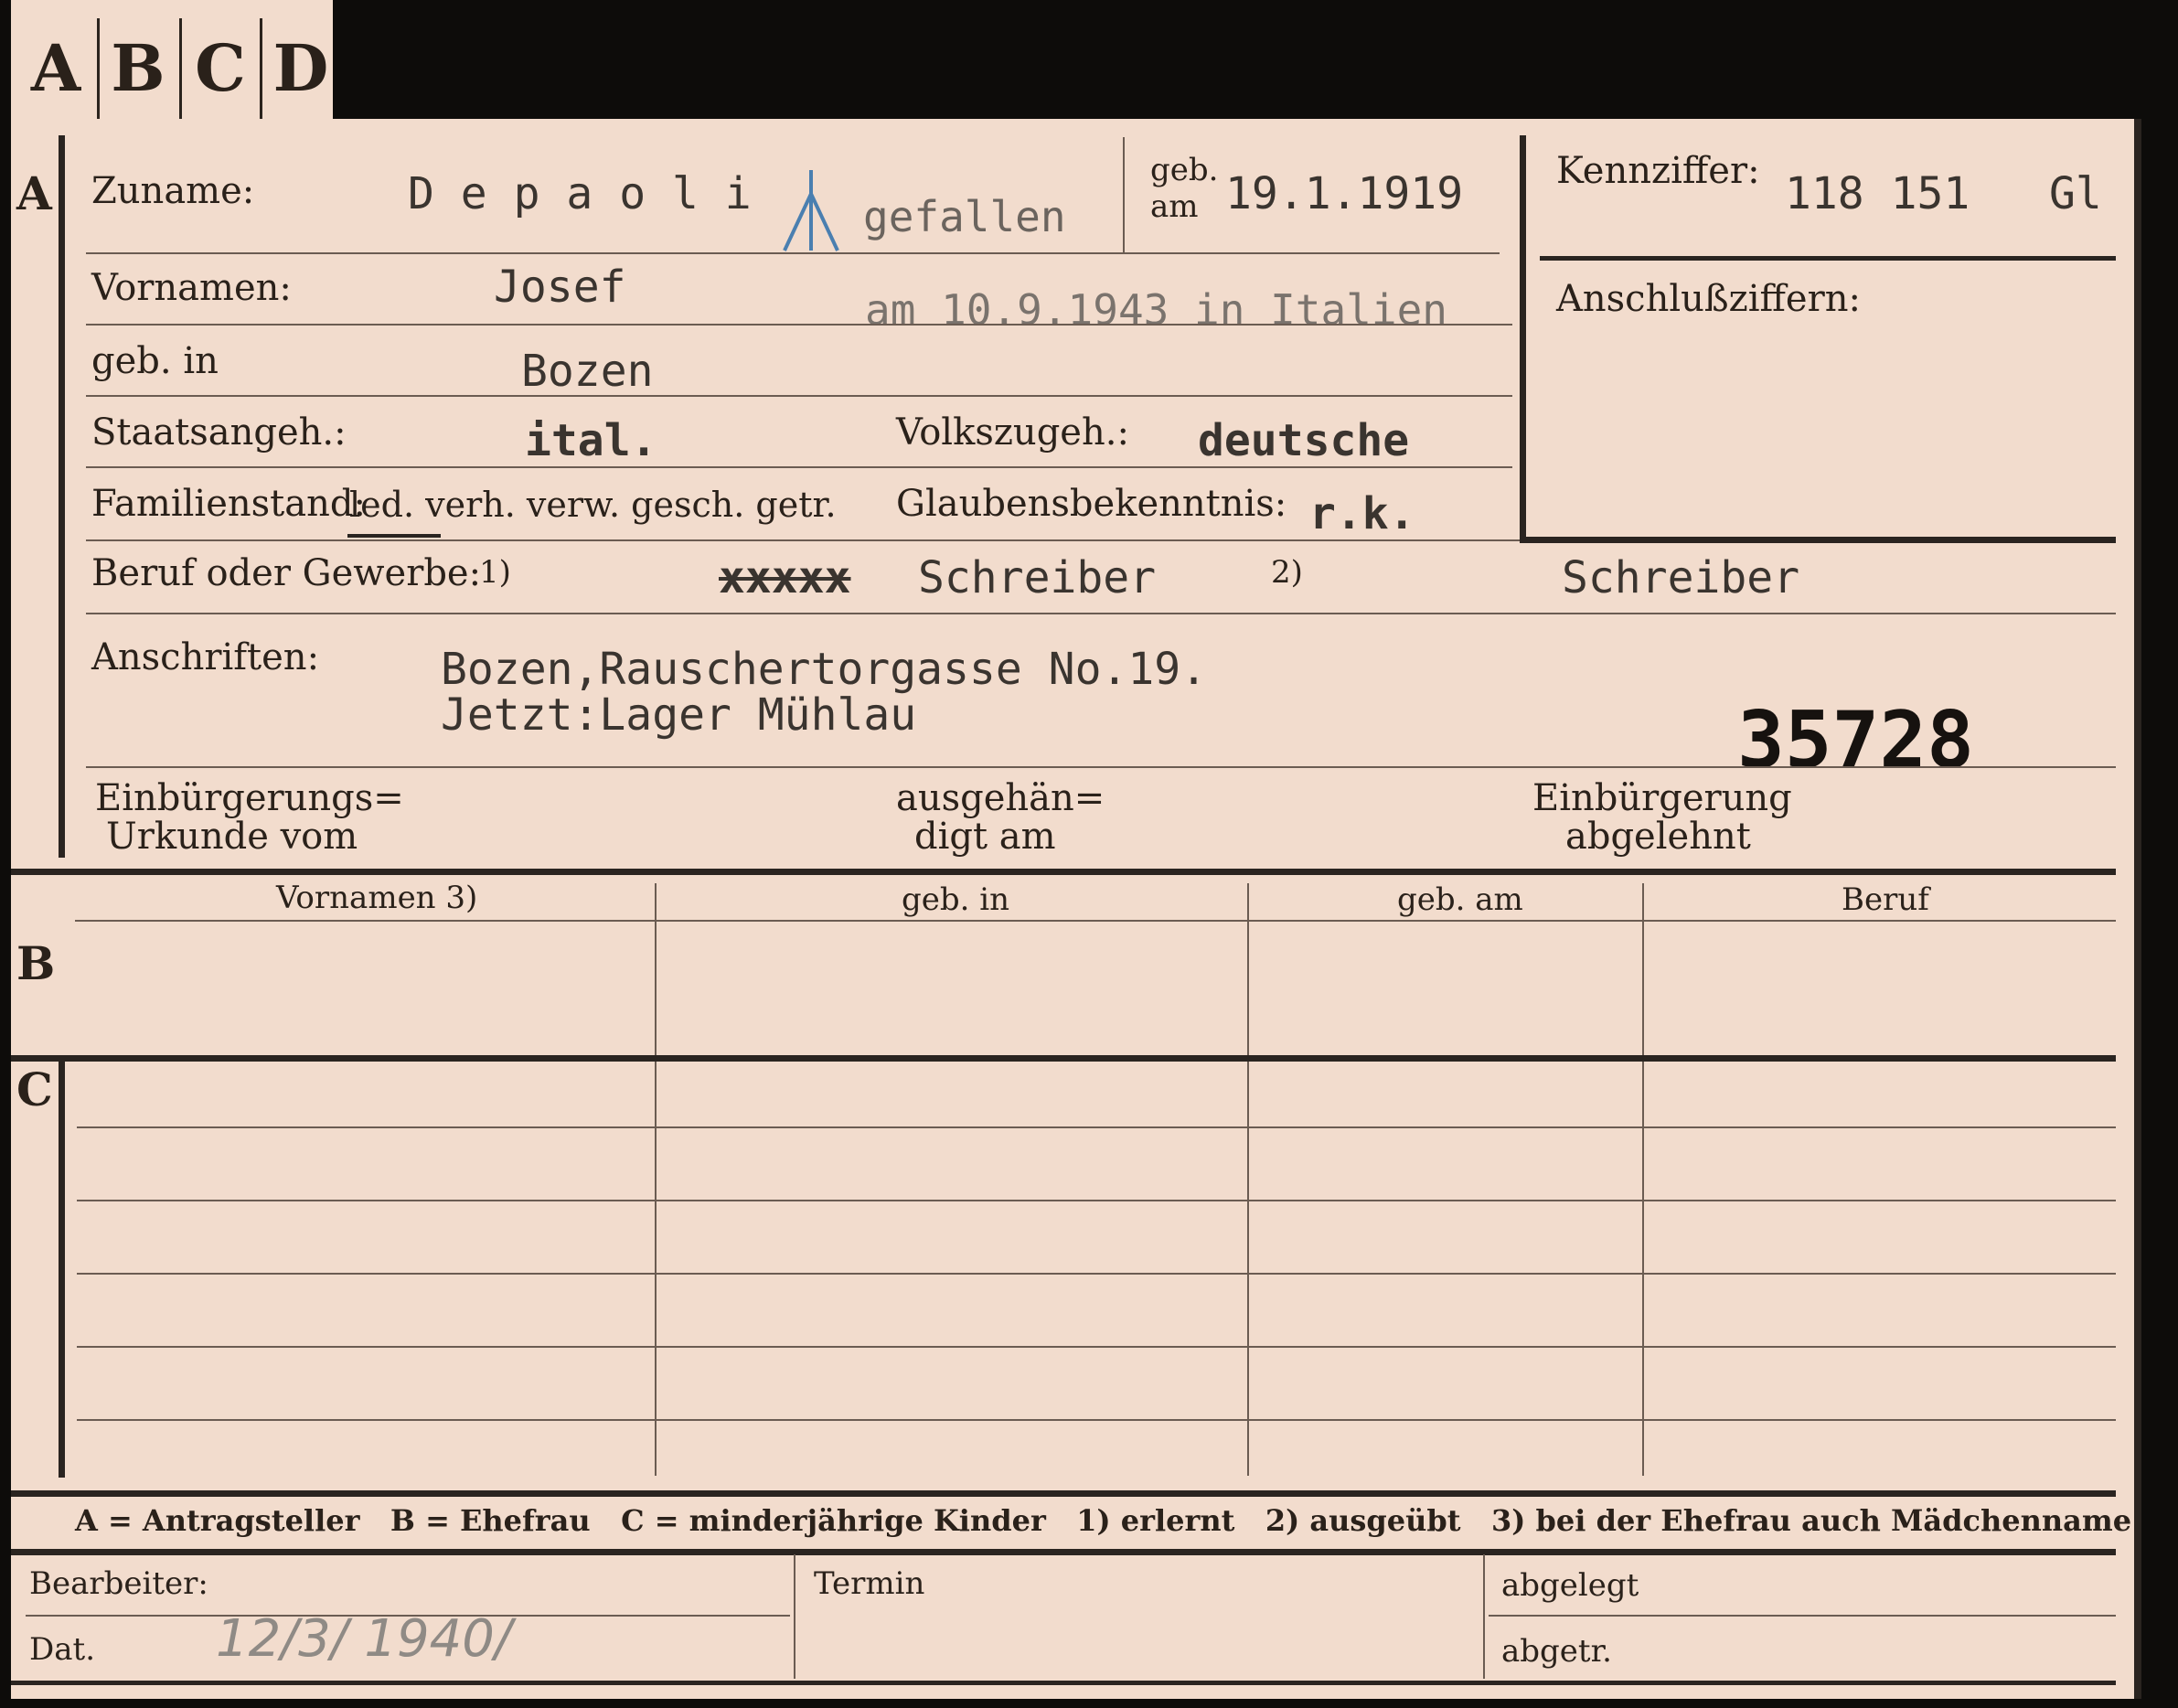 The image size is (2178, 1708). What do you see at coordinates (1681, 578) in the screenshot?
I see `beruf-ausgeuebt-value: Schreiber` at bounding box center [1681, 578].